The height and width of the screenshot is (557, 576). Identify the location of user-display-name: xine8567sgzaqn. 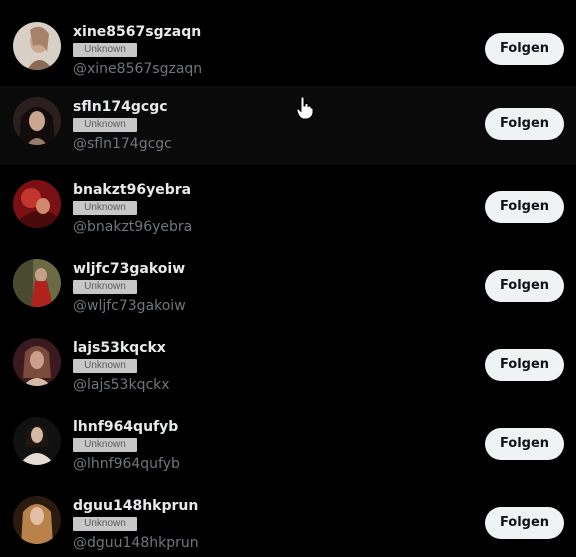
(137, 32).